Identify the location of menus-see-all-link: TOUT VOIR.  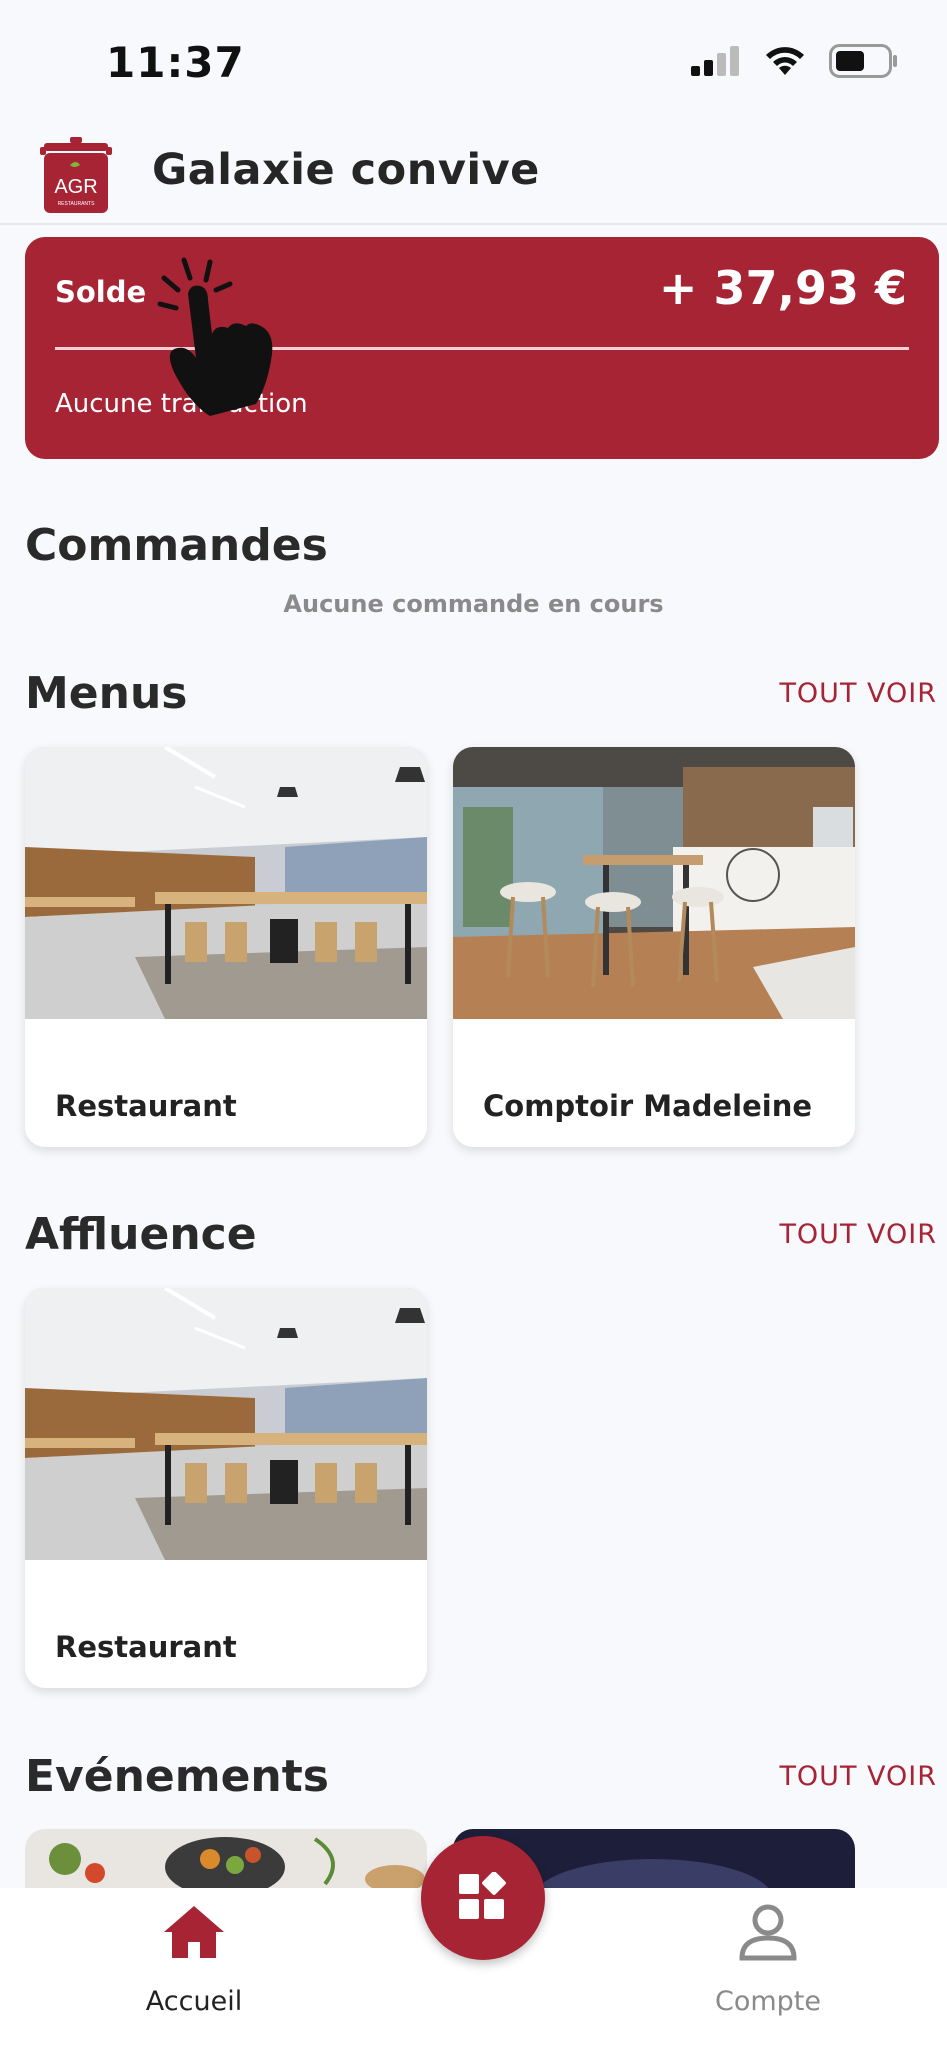
(858, 693).